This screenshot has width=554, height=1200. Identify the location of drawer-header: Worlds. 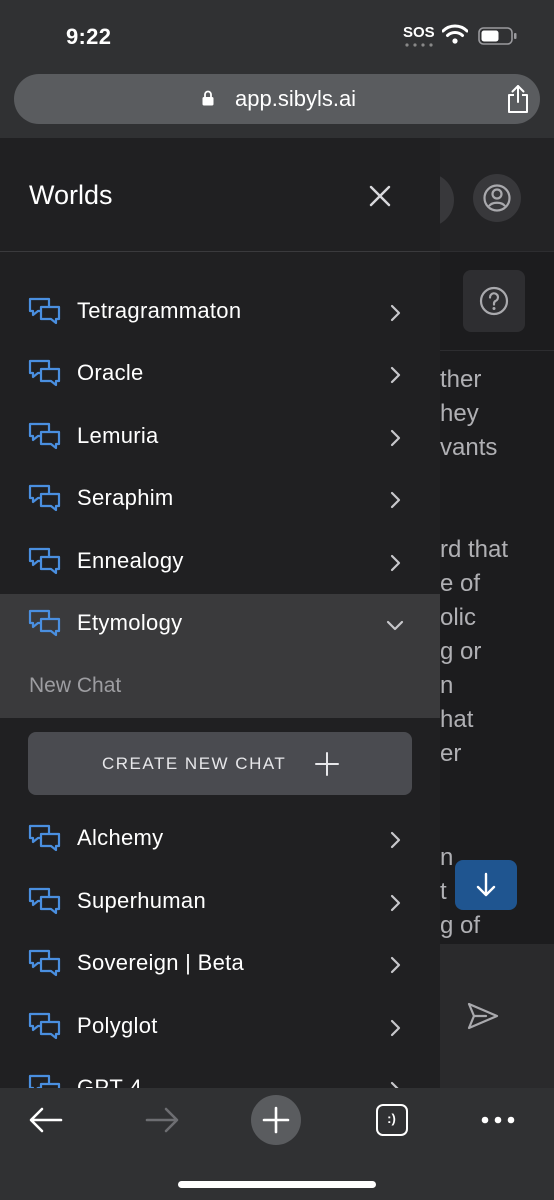
(220, 195).